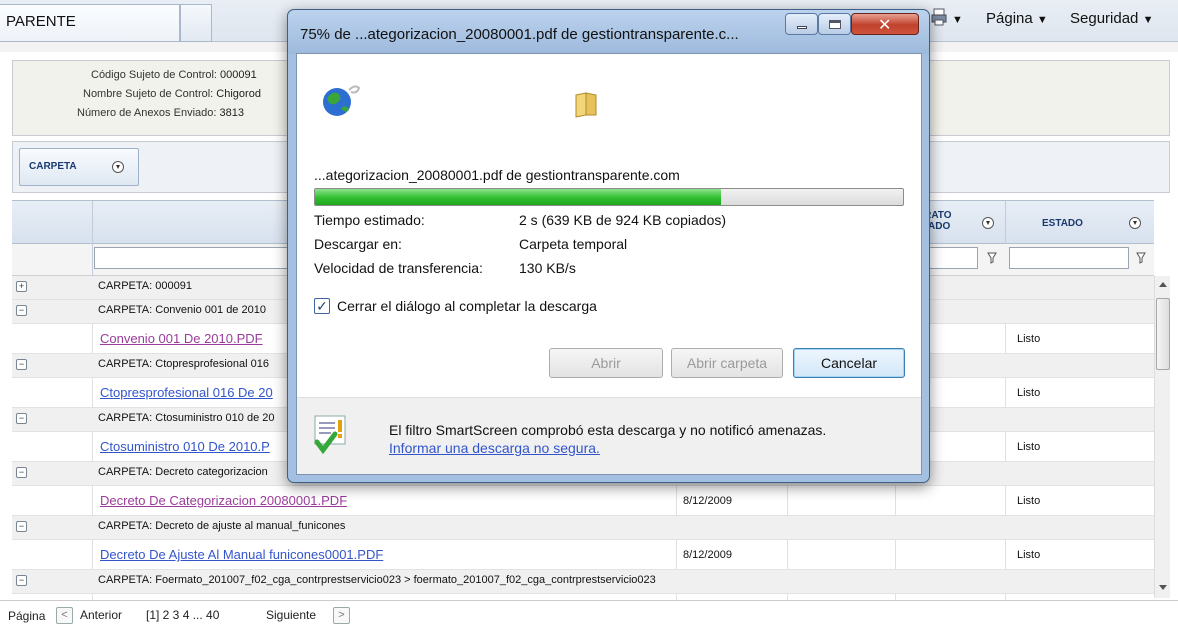 The height and width of the screenshot is (629, 1178). I want to click on next-page-link: Siguiente, so click(291, 615).